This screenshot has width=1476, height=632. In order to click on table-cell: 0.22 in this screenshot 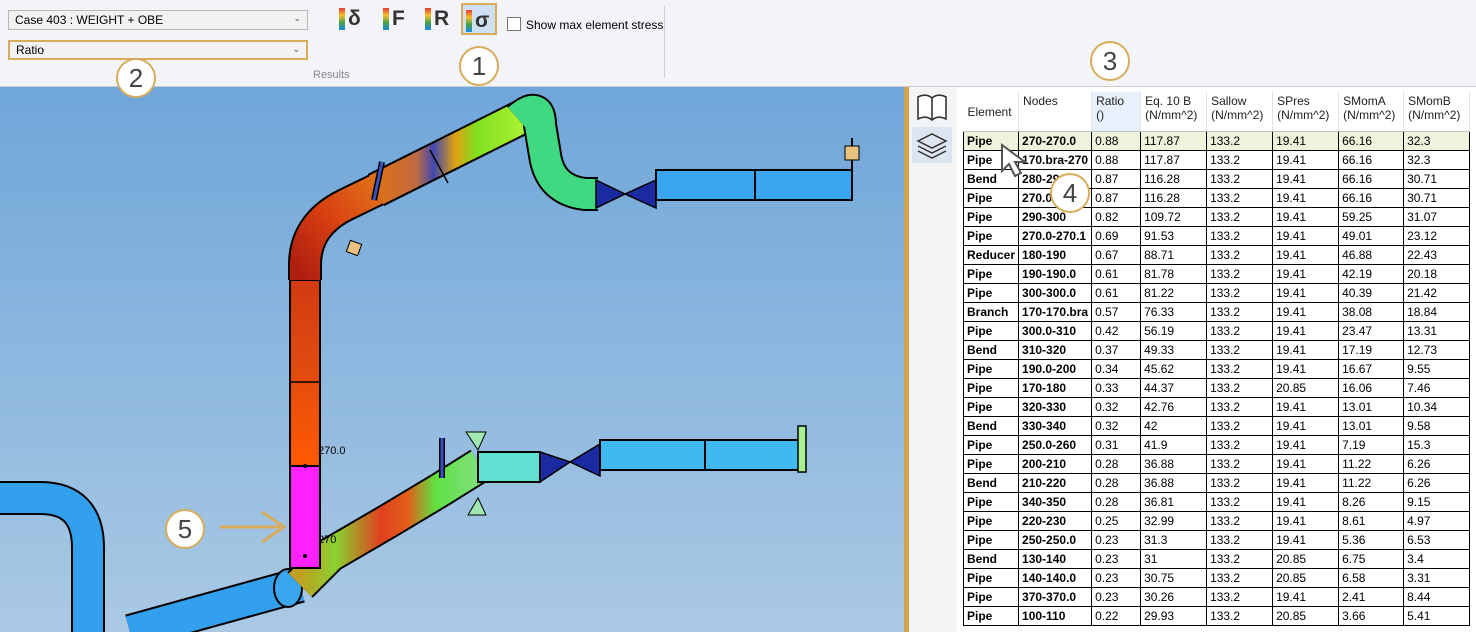, I will do `click(1116, 615)`.